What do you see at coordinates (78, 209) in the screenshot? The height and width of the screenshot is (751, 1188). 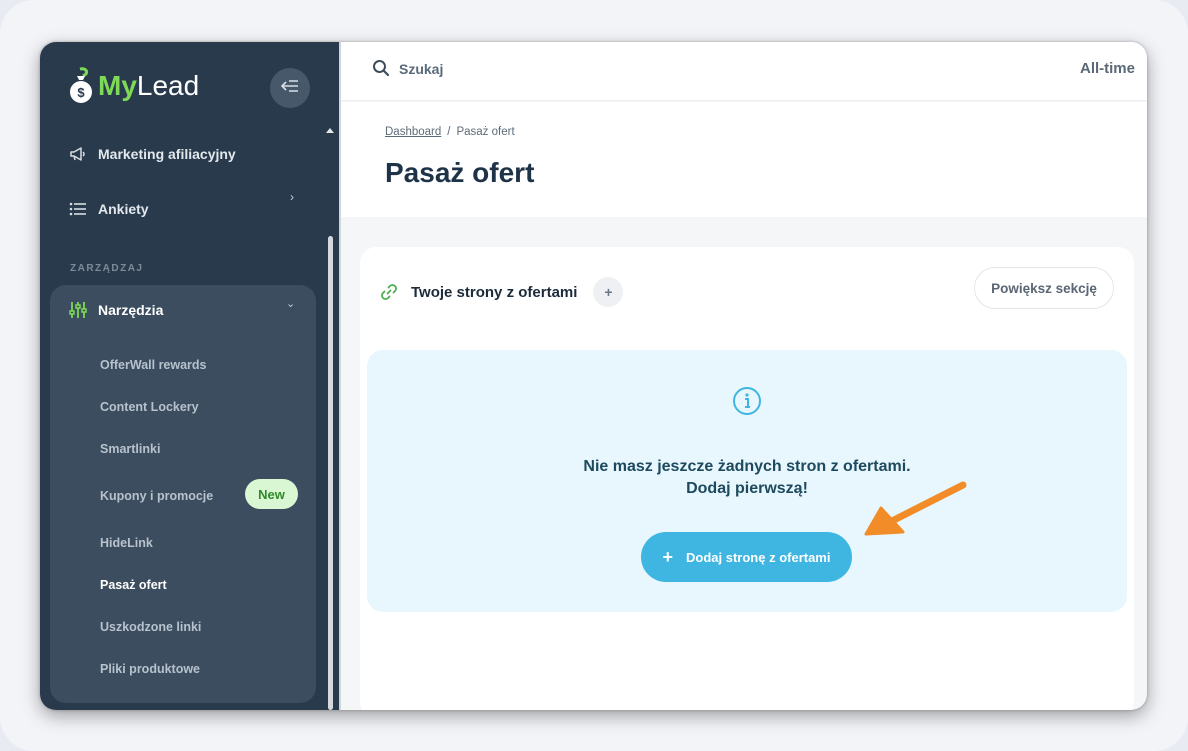 I see `list-icon` at bounding box center [78, 209].